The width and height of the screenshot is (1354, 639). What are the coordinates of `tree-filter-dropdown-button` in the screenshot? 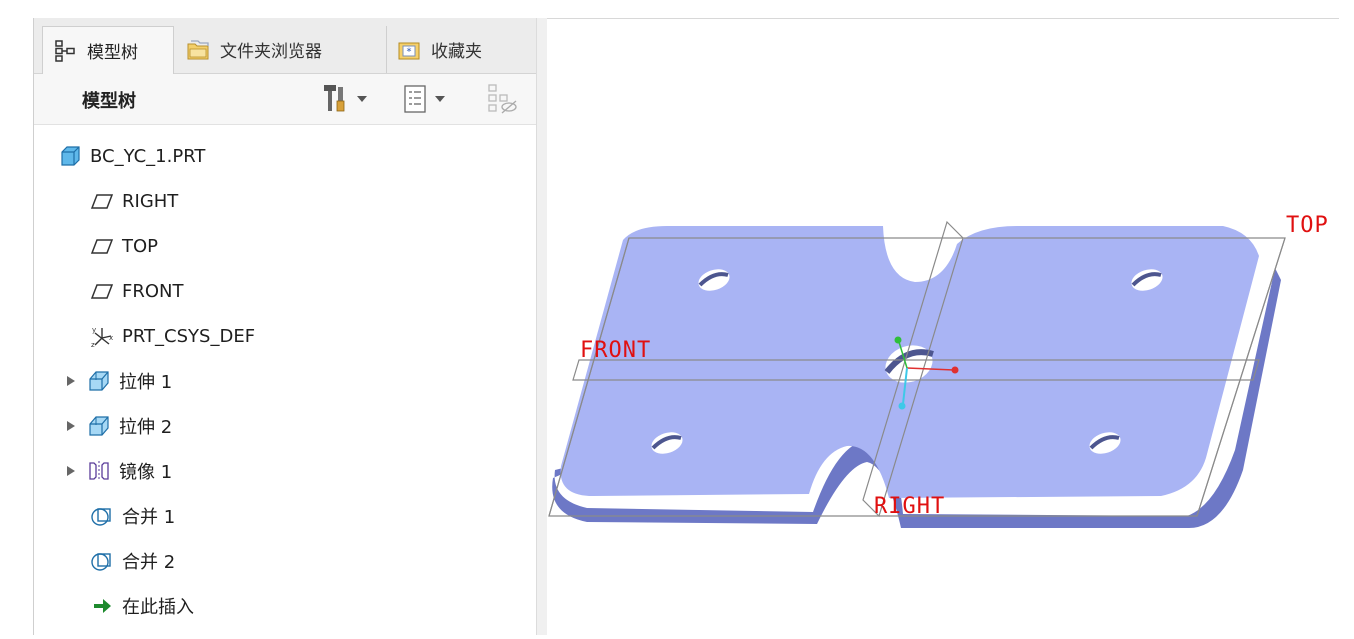 It's located at (424, 99).